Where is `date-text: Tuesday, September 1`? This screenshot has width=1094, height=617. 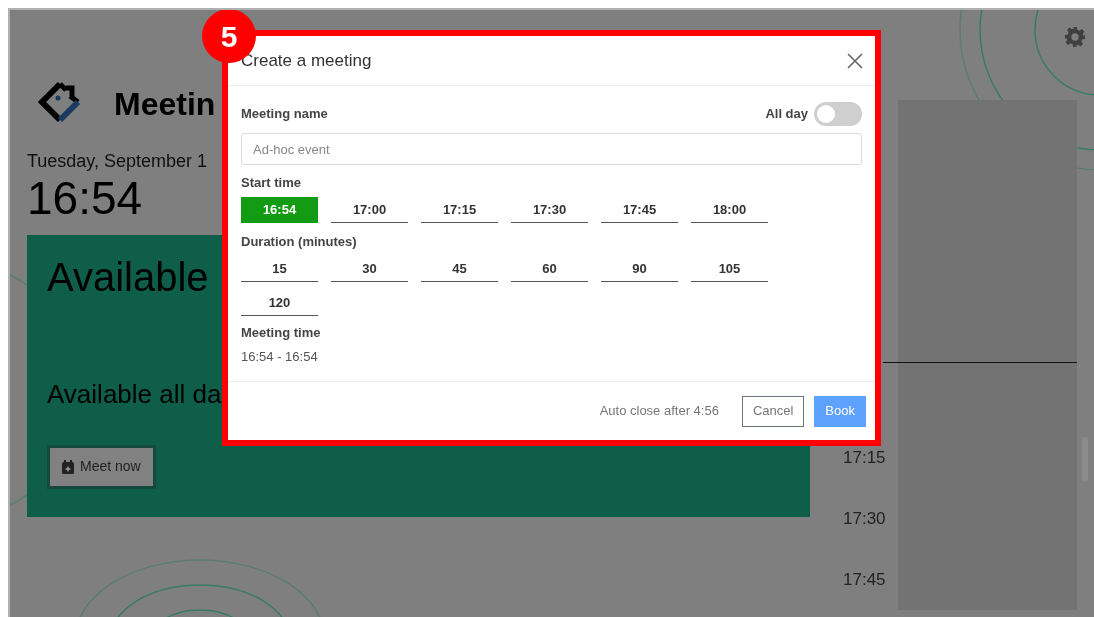
date-text: Tuesday, September 1 is located at coordinates (117, 161).